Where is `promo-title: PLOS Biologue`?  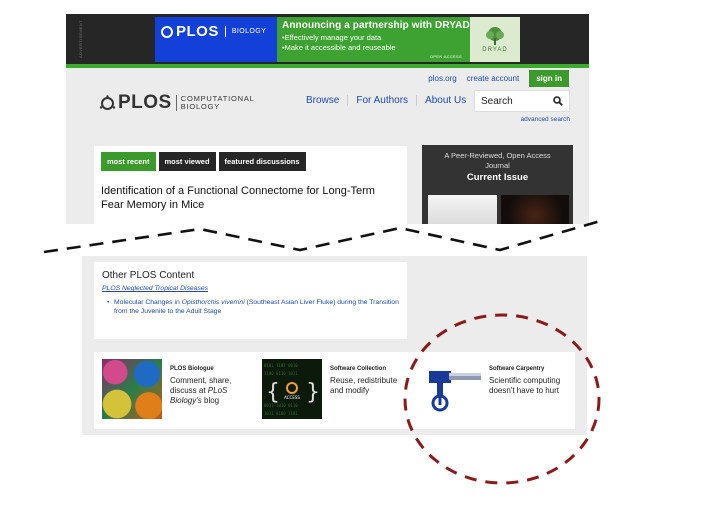 promo-title: PLOS Biologue is located at coordinates (192, 369).